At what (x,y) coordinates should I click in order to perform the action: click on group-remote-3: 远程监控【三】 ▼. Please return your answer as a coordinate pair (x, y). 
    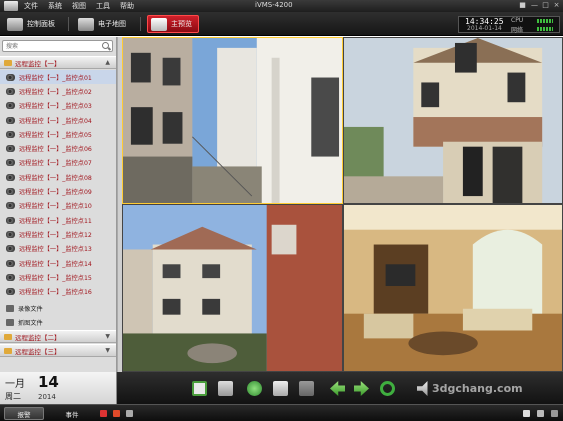
    Looking at the image, I should click on (58, 350).